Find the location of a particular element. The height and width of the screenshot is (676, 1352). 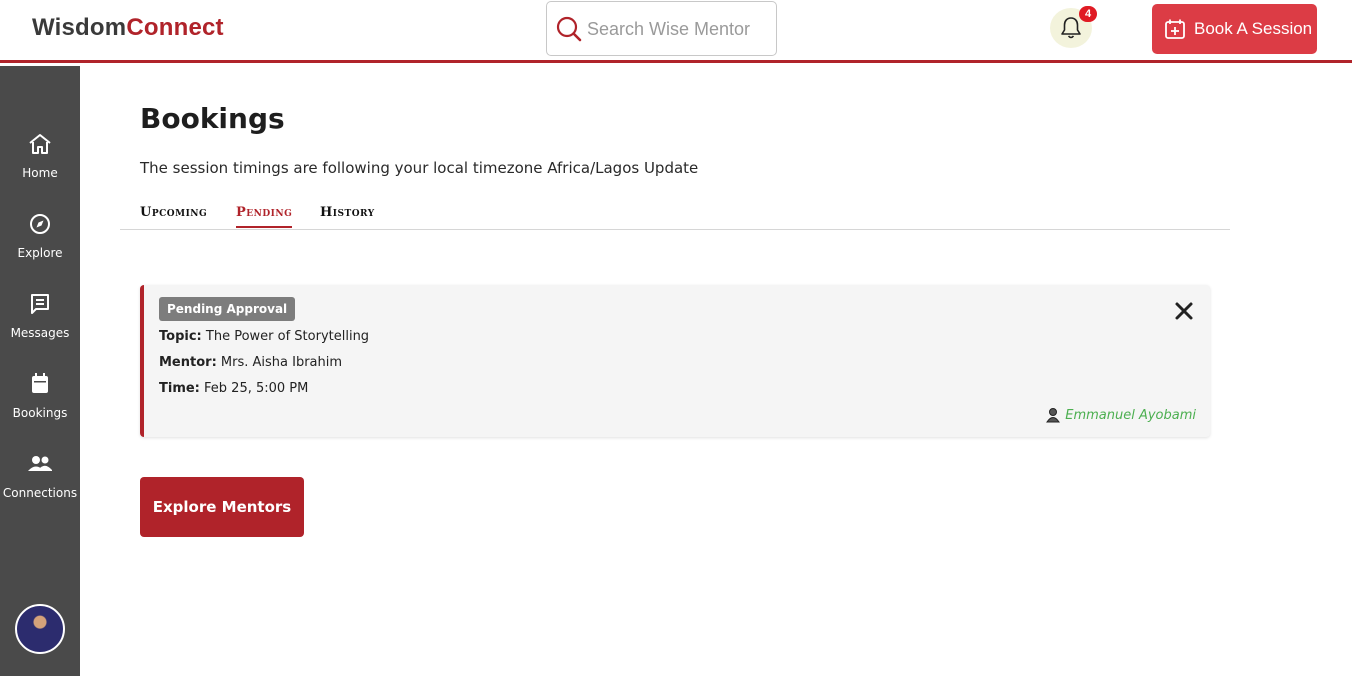

app-logo: WisdomConnect is located at coordinates (128, 28).